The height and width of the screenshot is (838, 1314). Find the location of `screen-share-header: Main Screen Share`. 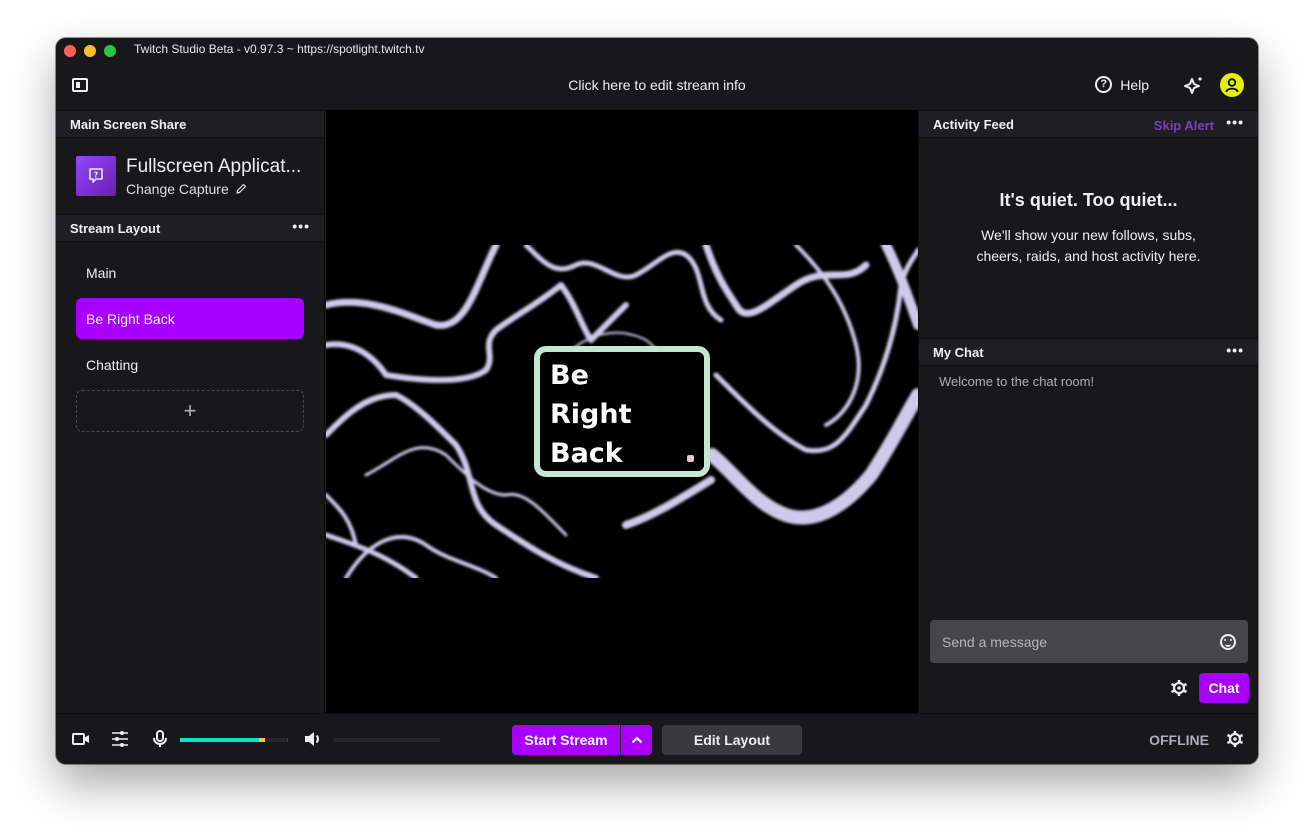

screen-share-header: Main Screen Share is located at coordinates (190, 124).